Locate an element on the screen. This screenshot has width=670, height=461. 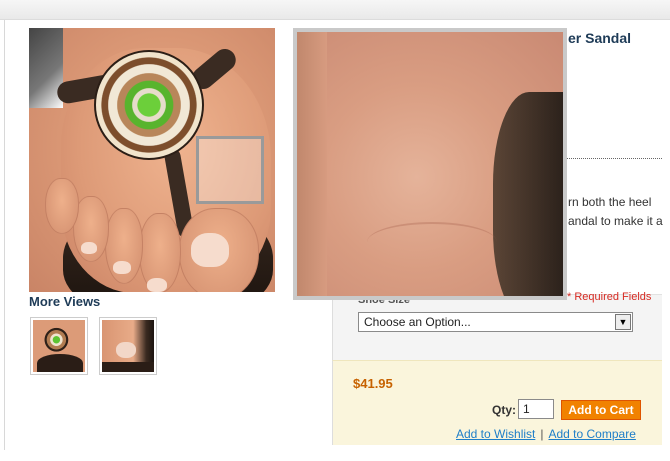
shoe-size-select: Choose an Option... ▼ is located at coordinates (495, 322).